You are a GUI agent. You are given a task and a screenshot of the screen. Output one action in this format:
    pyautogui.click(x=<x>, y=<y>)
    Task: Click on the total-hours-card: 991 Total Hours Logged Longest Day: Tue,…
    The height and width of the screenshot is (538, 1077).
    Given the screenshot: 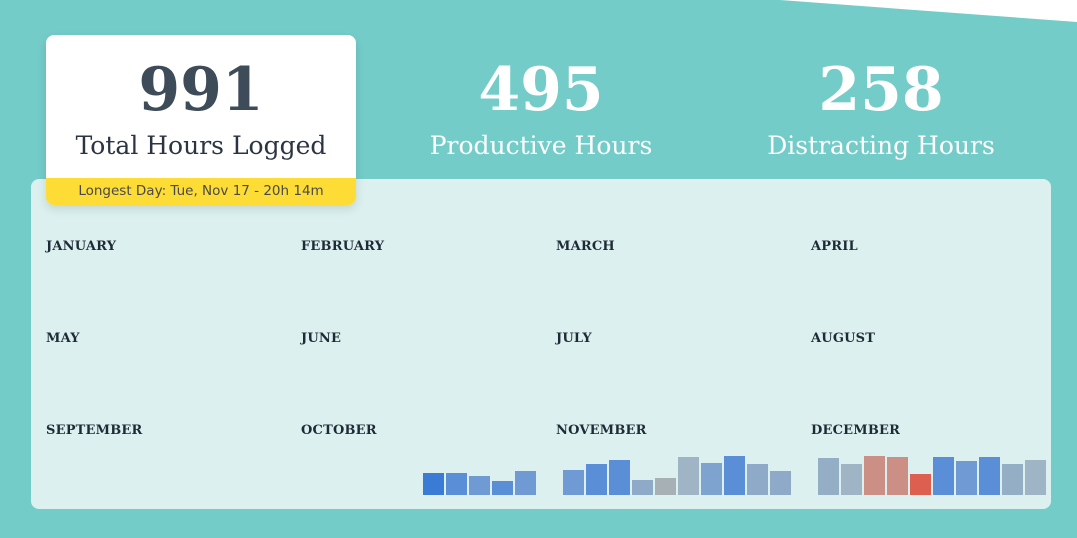 What is the action you would take?
    pyautogui.click(x=201, y=120)
    